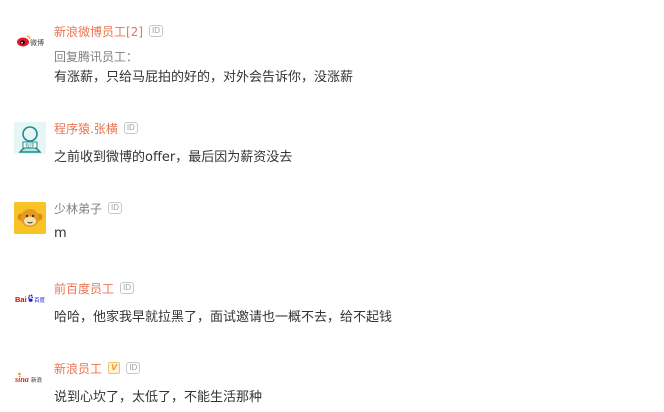 This screenshot has width=664, height=412. I want to click on avatar-text: 新浪, so click(37, 380).